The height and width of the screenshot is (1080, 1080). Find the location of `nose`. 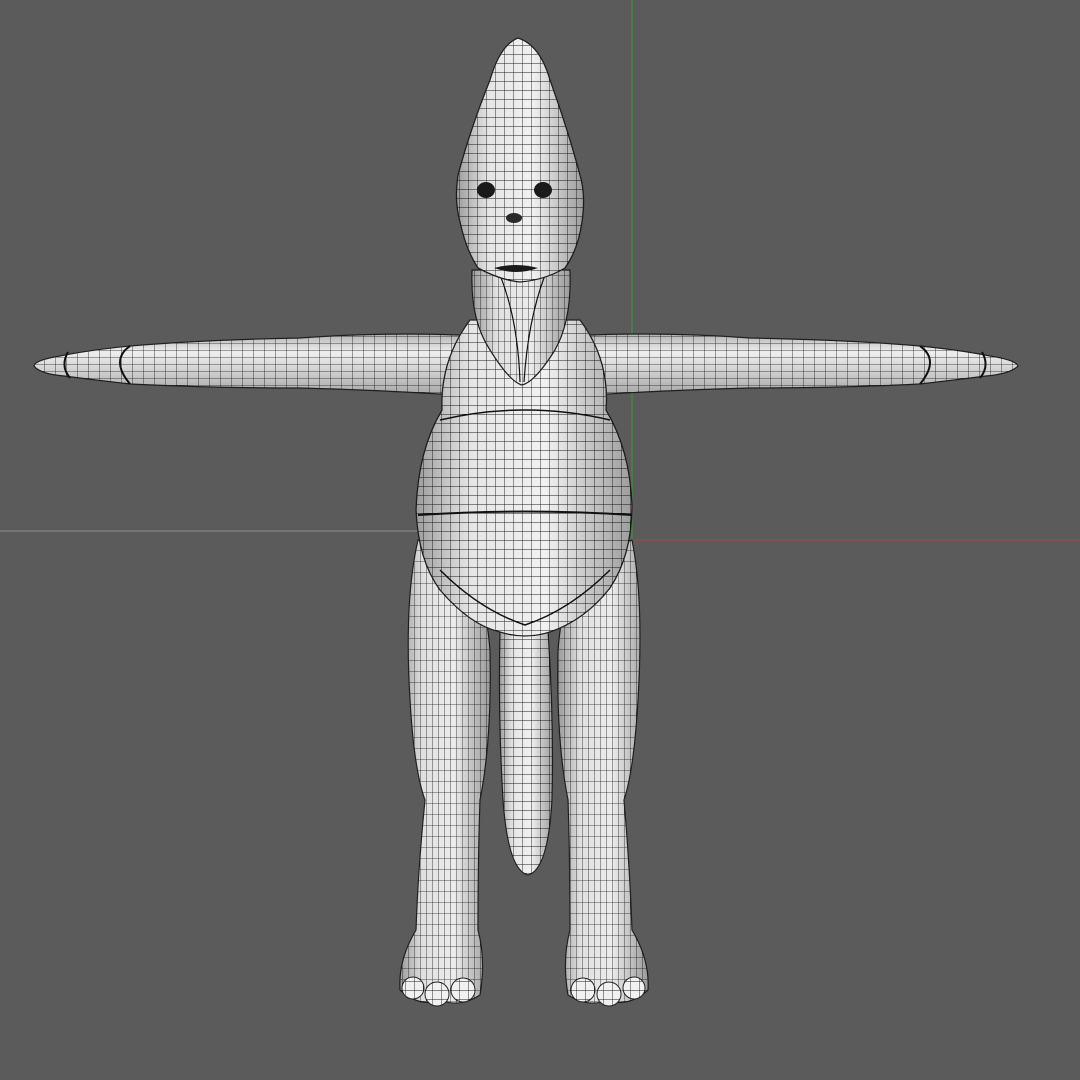

nose is located at coordinates (514, 218).